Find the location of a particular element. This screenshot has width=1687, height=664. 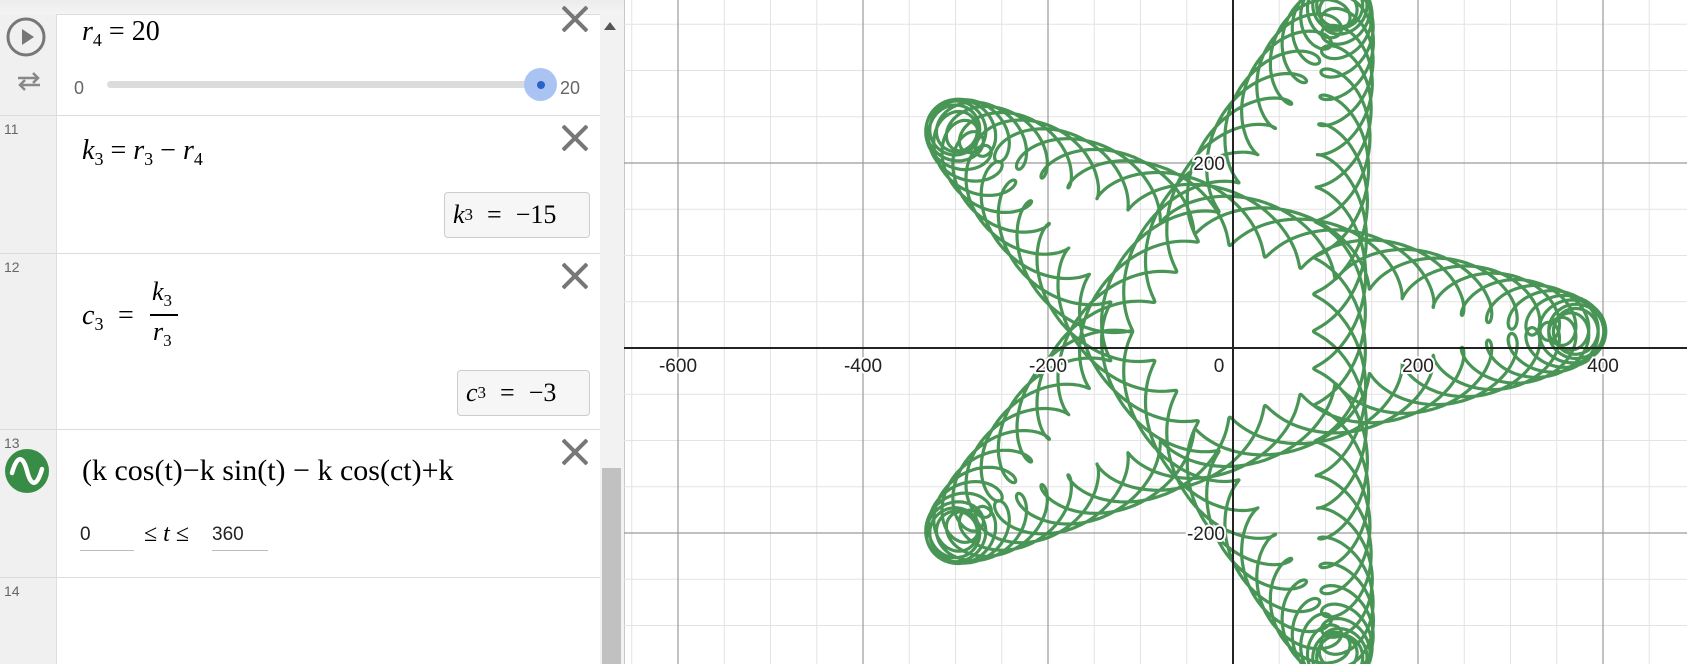

scrollbar-thumb is located at coordinates (611, 566).